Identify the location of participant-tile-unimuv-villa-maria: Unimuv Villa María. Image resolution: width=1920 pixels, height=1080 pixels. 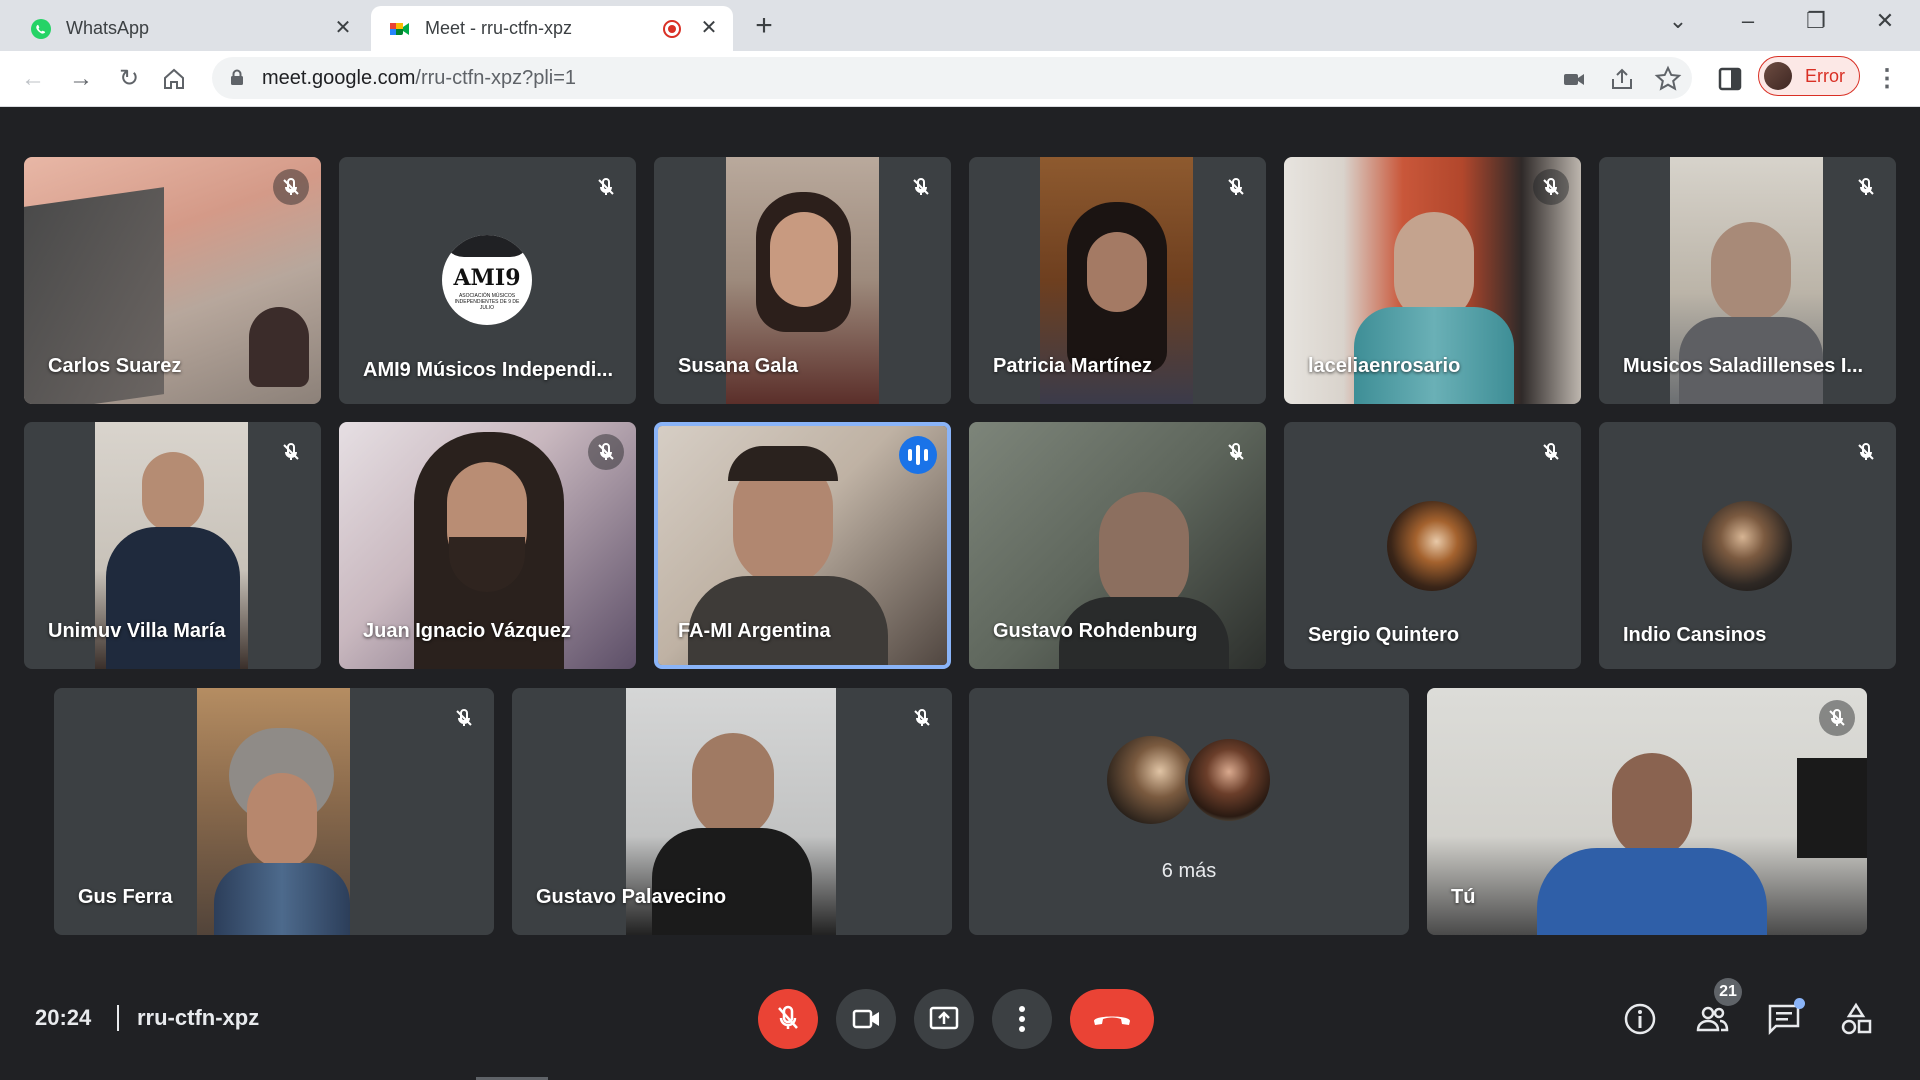
(172, 545).